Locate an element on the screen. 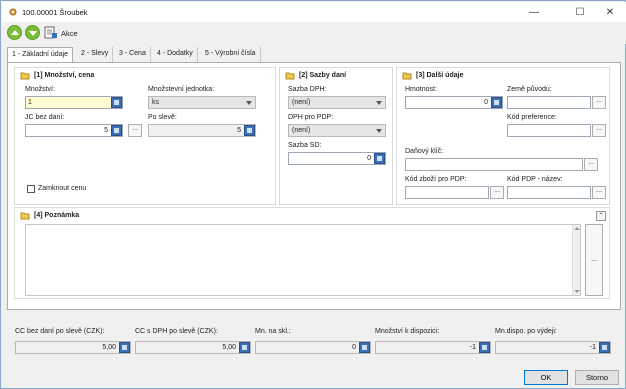 The width and height of the screenshot is (626, 389). actions-menu: Akce is located at coordinates (69, 33).